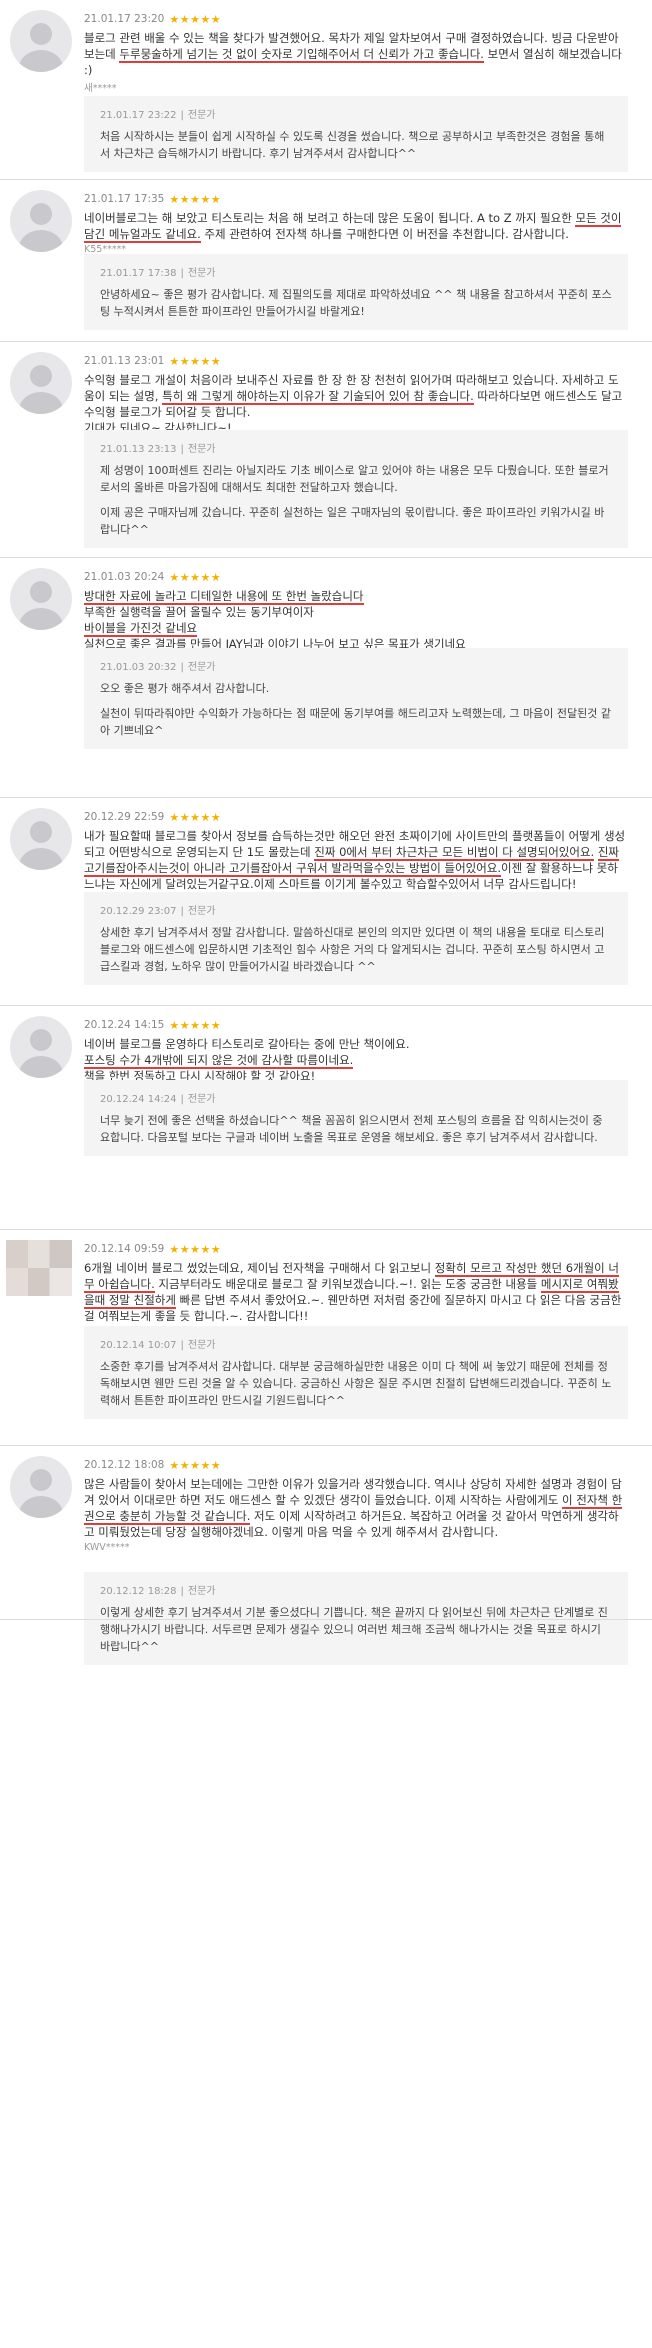  Describe the element at coordinates (356, 361) in the screenshot. I see `review-meta: 21.01.13 23:01 ★★★★★` at that location.